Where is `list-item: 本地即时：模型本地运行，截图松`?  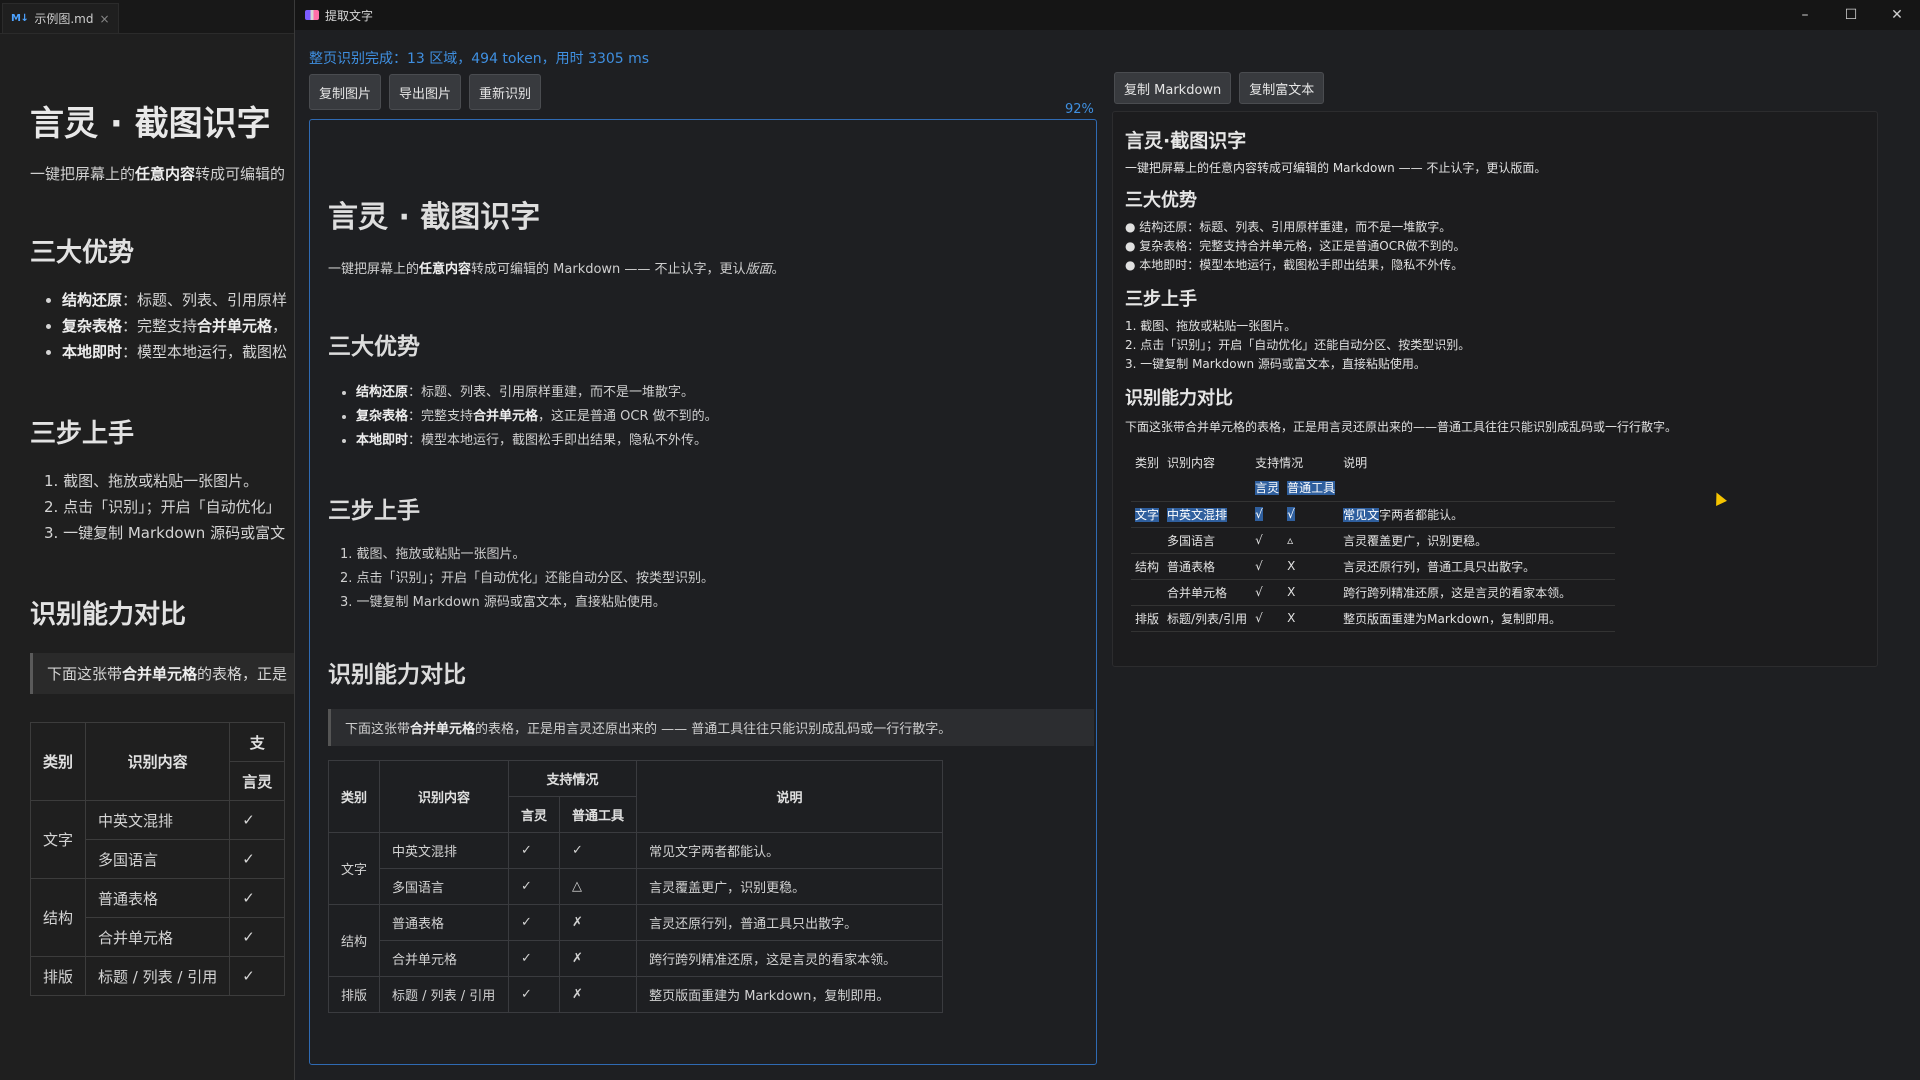
list-item: 本地即时：模型本地运行，截图松 is located at coordinates (181, 352).